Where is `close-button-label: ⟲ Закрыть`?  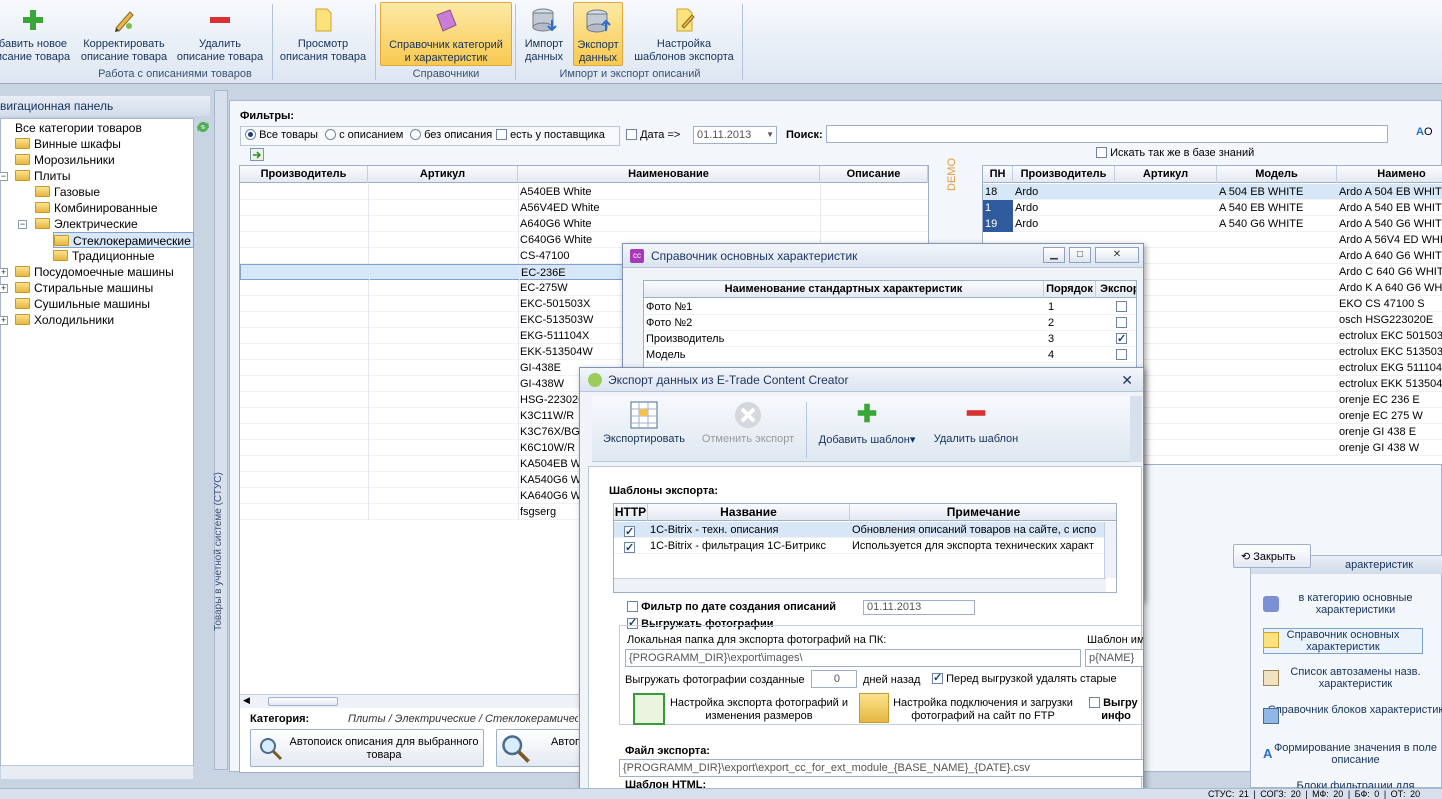
close-button-label: ⟲ Закрыть is located at coordinates (1268, 556).